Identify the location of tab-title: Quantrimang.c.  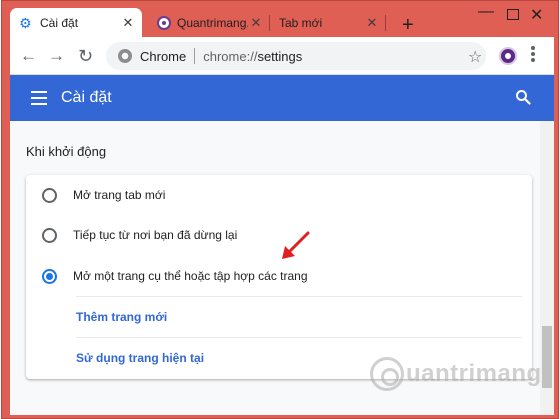
(212, 22).